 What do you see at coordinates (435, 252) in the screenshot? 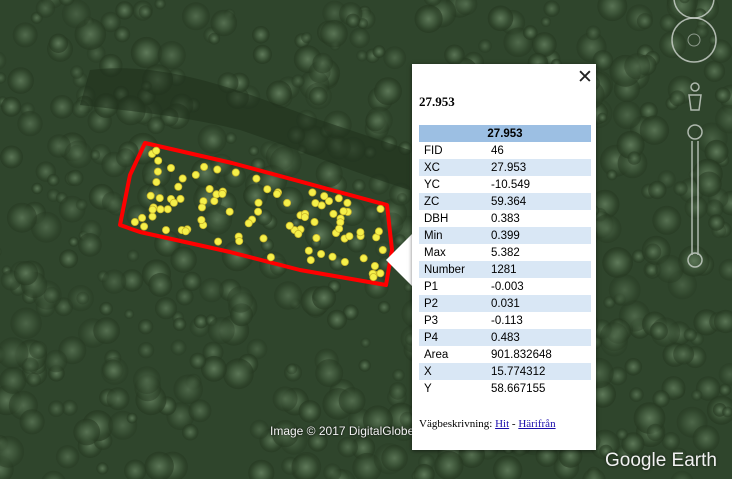
I see `attribute-key: Max` at bounding box center [435, 252].